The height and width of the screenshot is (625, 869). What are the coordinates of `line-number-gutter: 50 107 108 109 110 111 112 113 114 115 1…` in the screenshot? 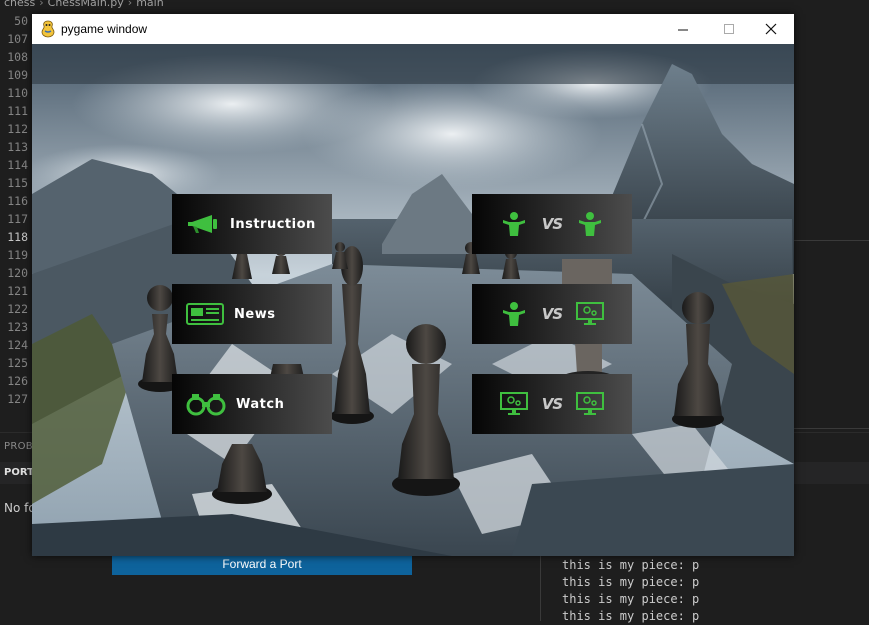 It's located at (17, 222).